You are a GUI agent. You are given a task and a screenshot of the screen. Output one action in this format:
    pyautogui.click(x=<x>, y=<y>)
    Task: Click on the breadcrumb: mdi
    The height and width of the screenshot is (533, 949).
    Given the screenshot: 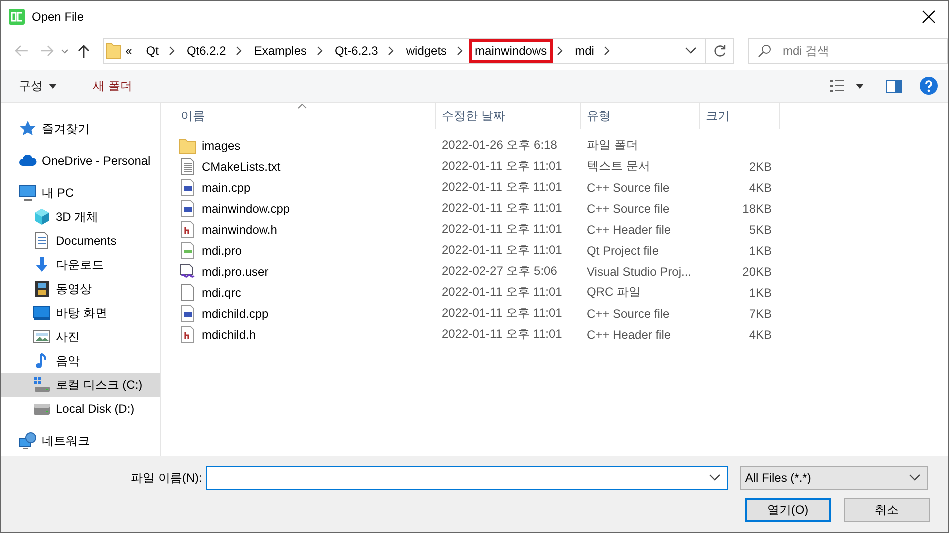 What is the action you would take?
    pyautogui.click(x=584, y=51)
    